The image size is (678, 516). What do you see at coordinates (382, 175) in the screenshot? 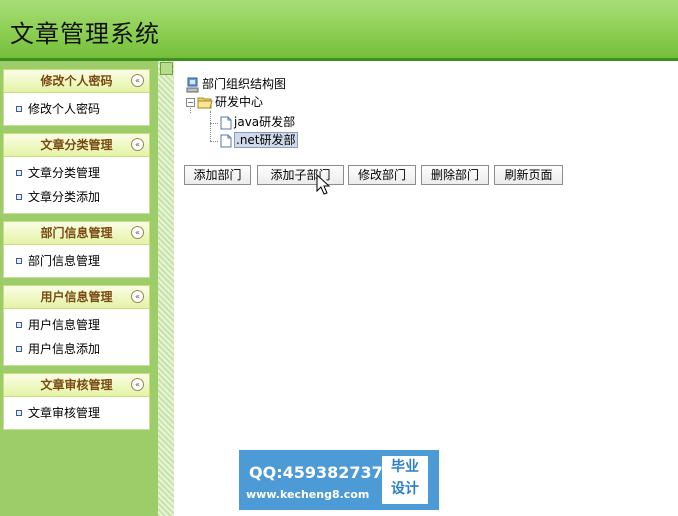
I see `edit-department-button: 修改部门` at bounding box center [382, 175].